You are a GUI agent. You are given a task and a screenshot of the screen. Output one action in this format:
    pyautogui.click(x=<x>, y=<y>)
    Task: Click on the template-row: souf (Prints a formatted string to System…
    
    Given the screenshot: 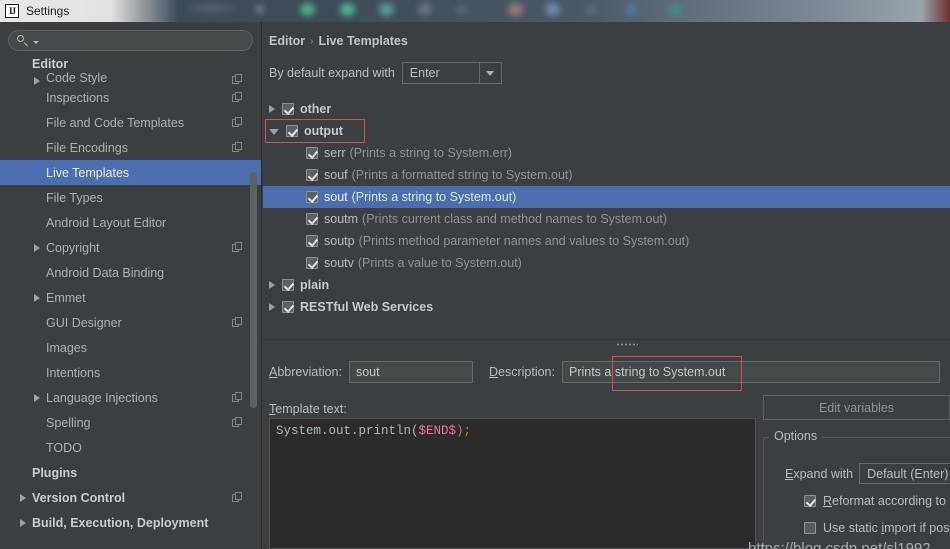 What is the action you would take?
    pyautogui.click(x=606, y=175)
    